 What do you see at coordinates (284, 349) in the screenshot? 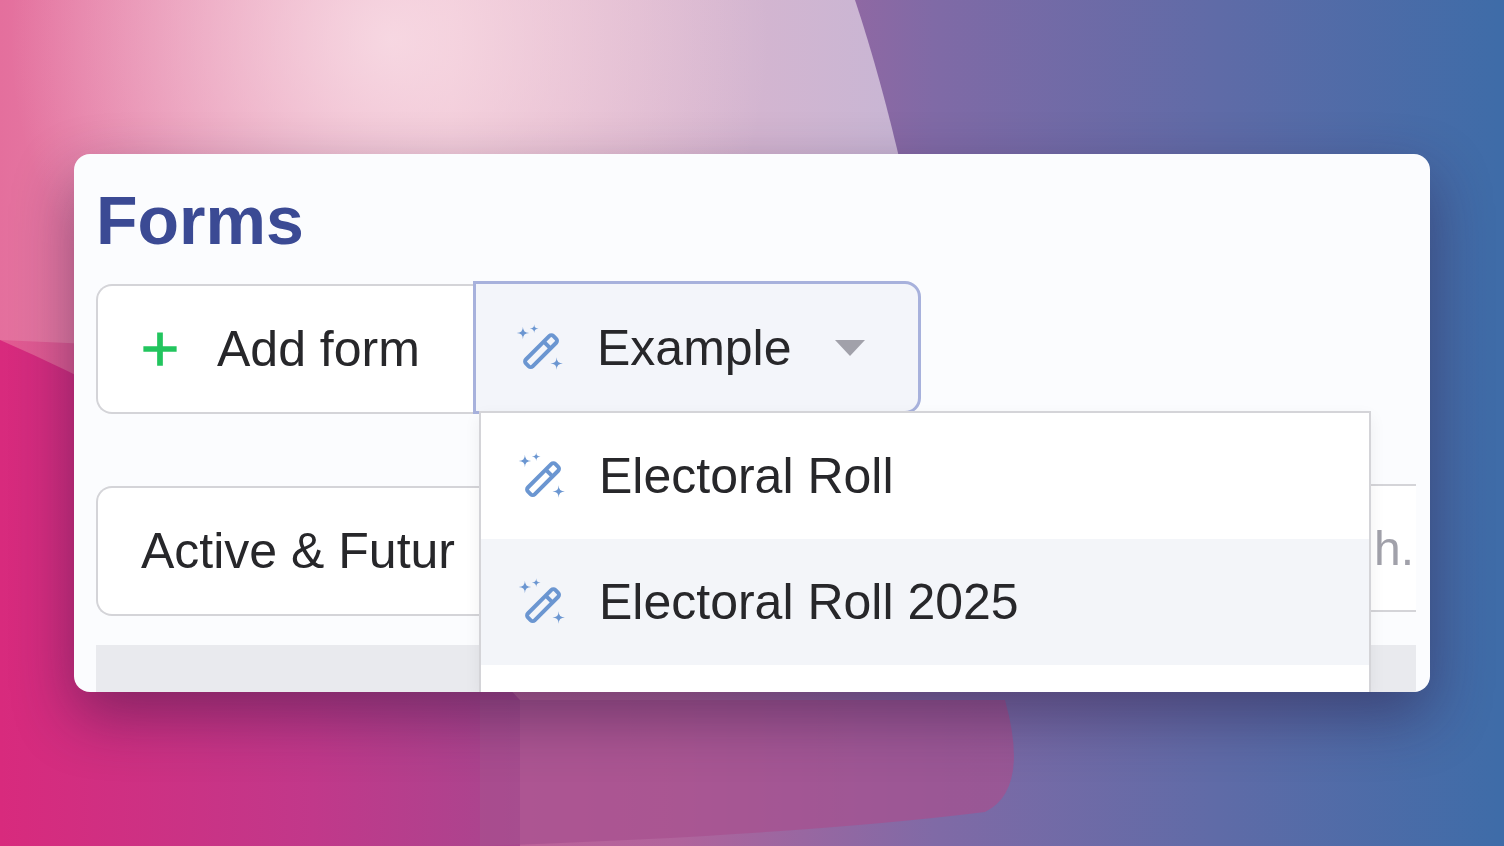
I see `add-form-button: Add form` at bounding box center [284, 349].